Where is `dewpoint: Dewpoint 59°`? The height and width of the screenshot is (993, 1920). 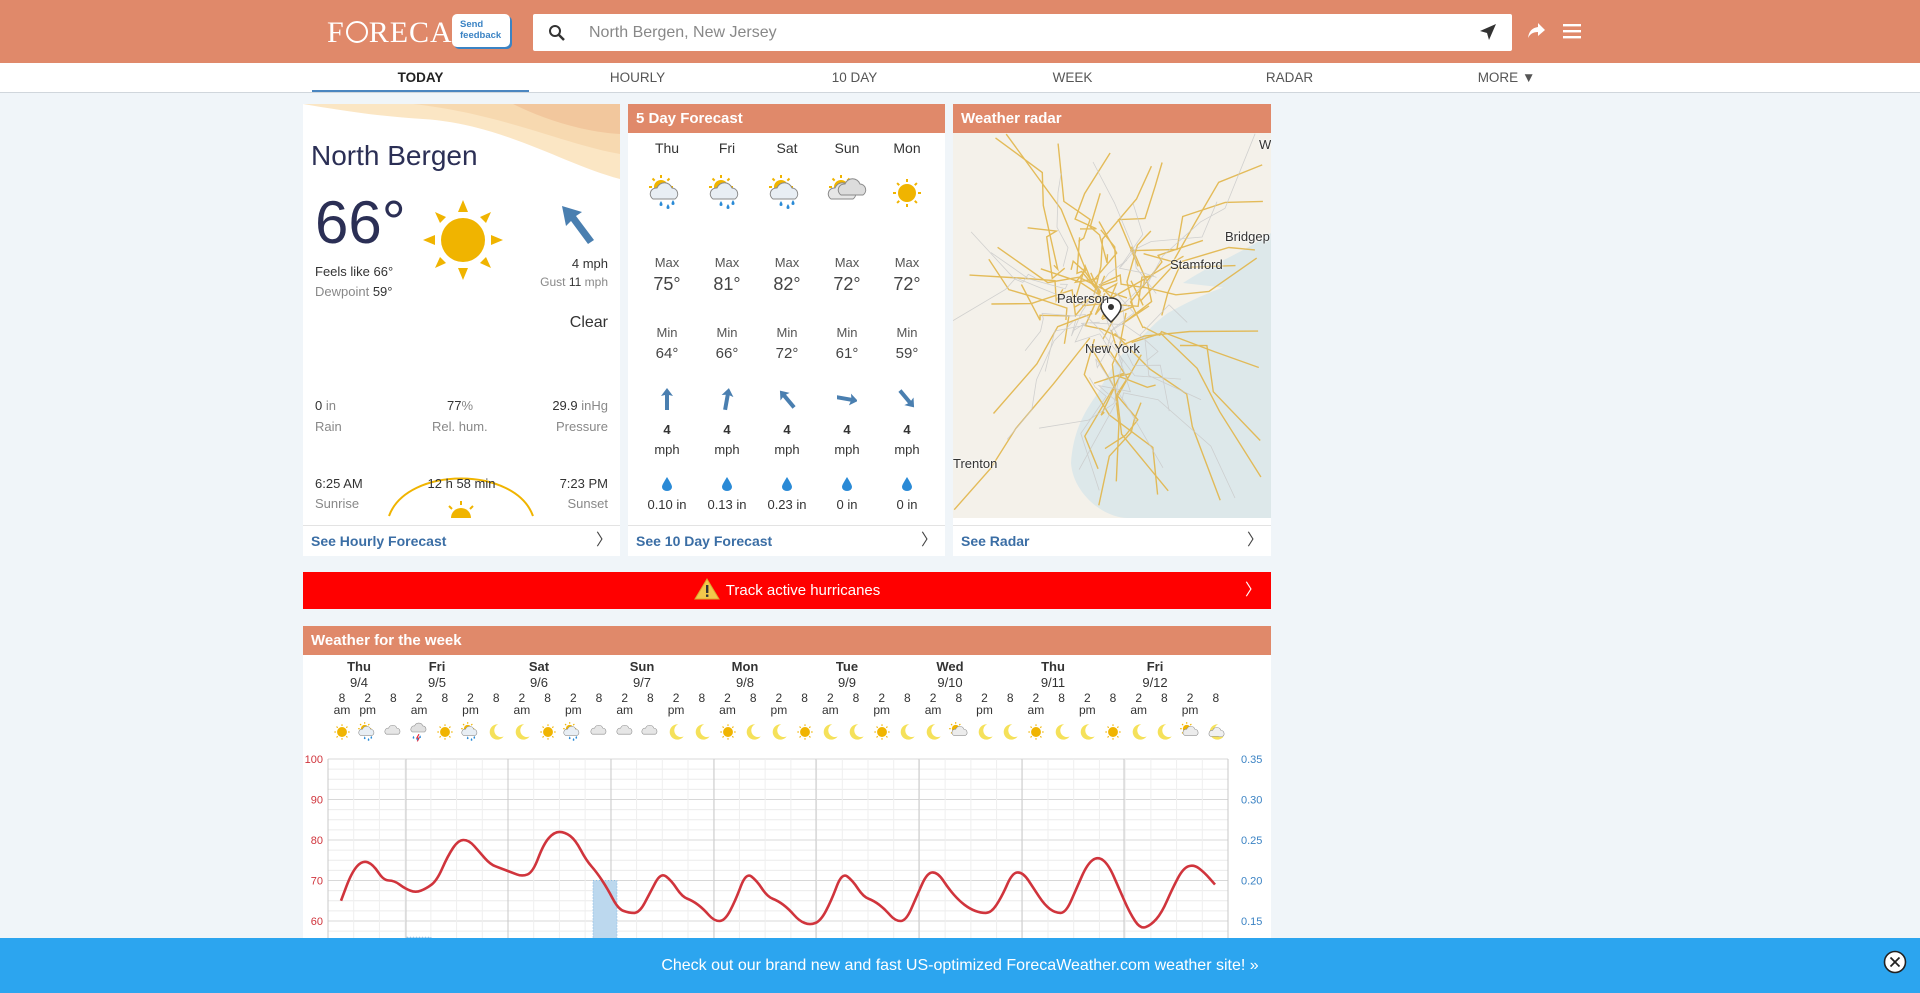 dewpoint: Dewpoint 59° is located at coordinates (354, 291).